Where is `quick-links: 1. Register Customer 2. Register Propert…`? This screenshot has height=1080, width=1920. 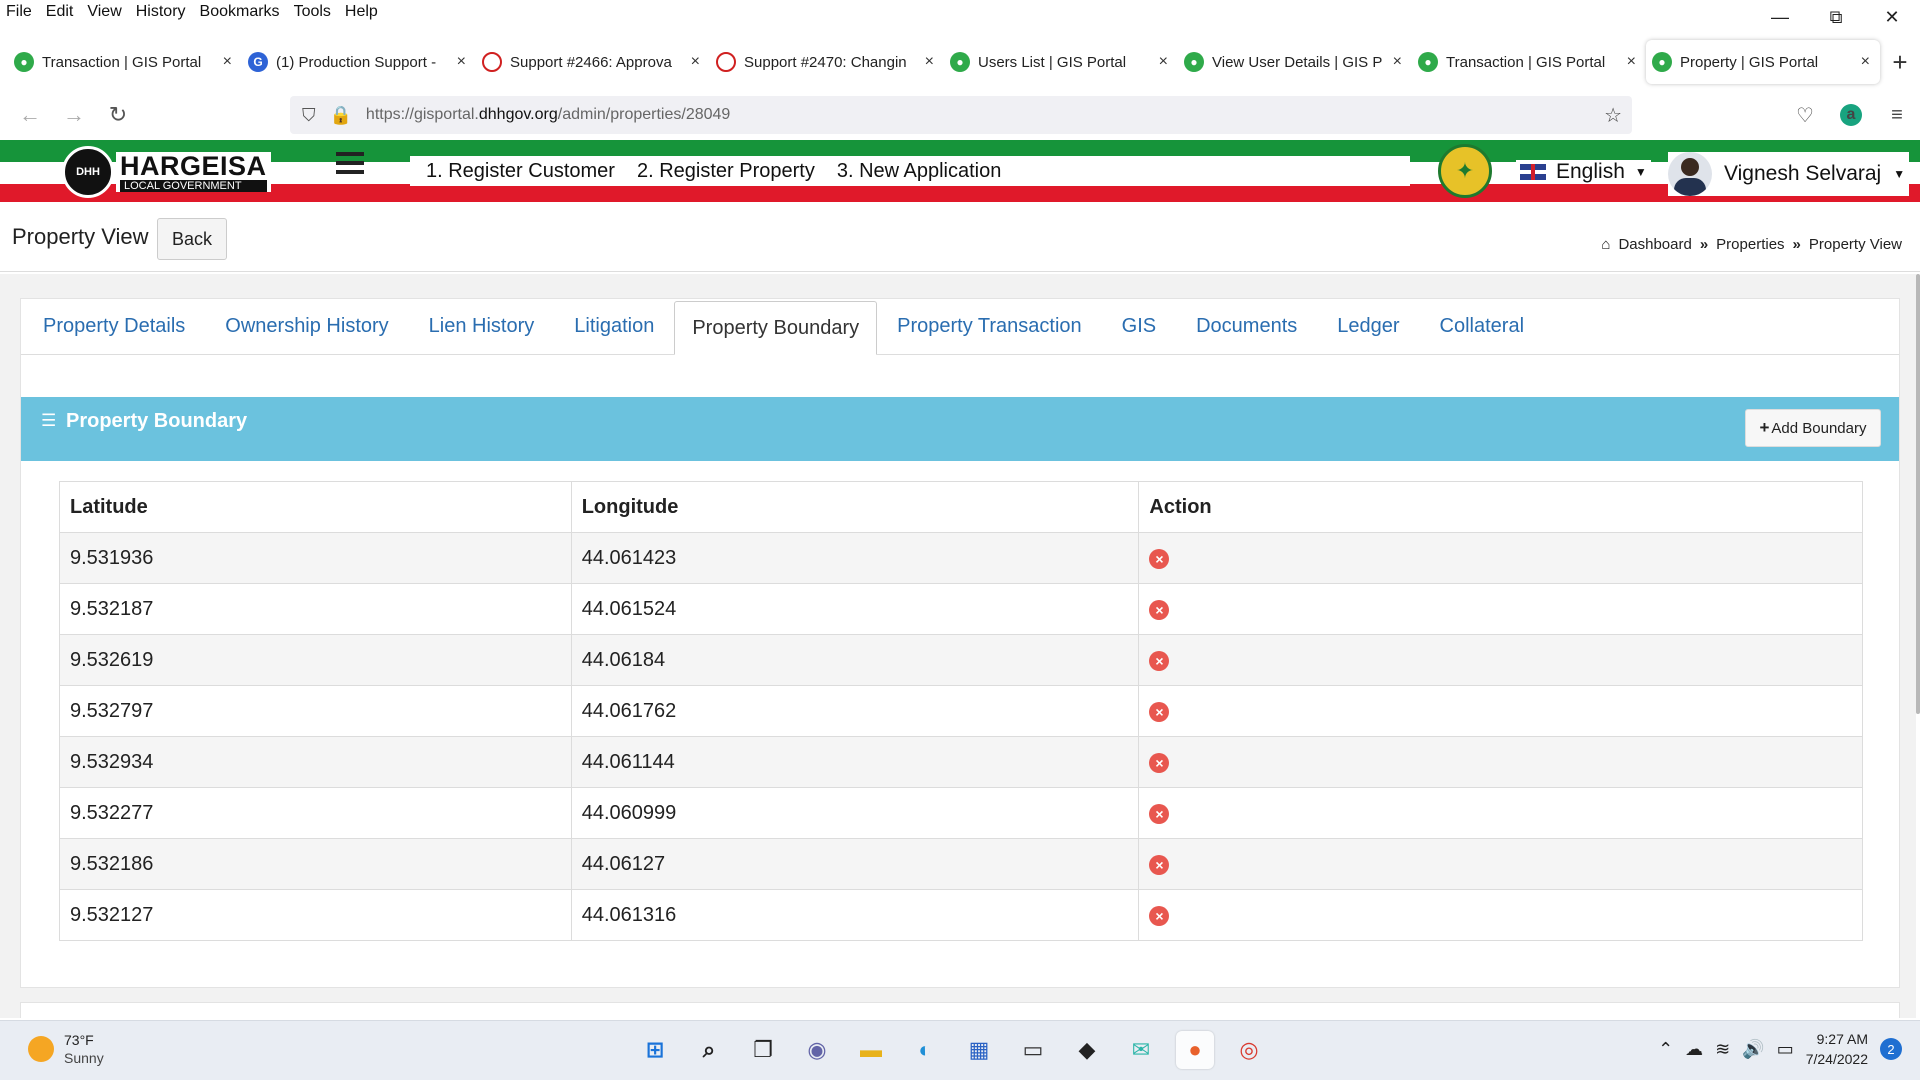
quick-links: 1. Register Customer 2. Register Propert… is located at coordinates (713, 171).